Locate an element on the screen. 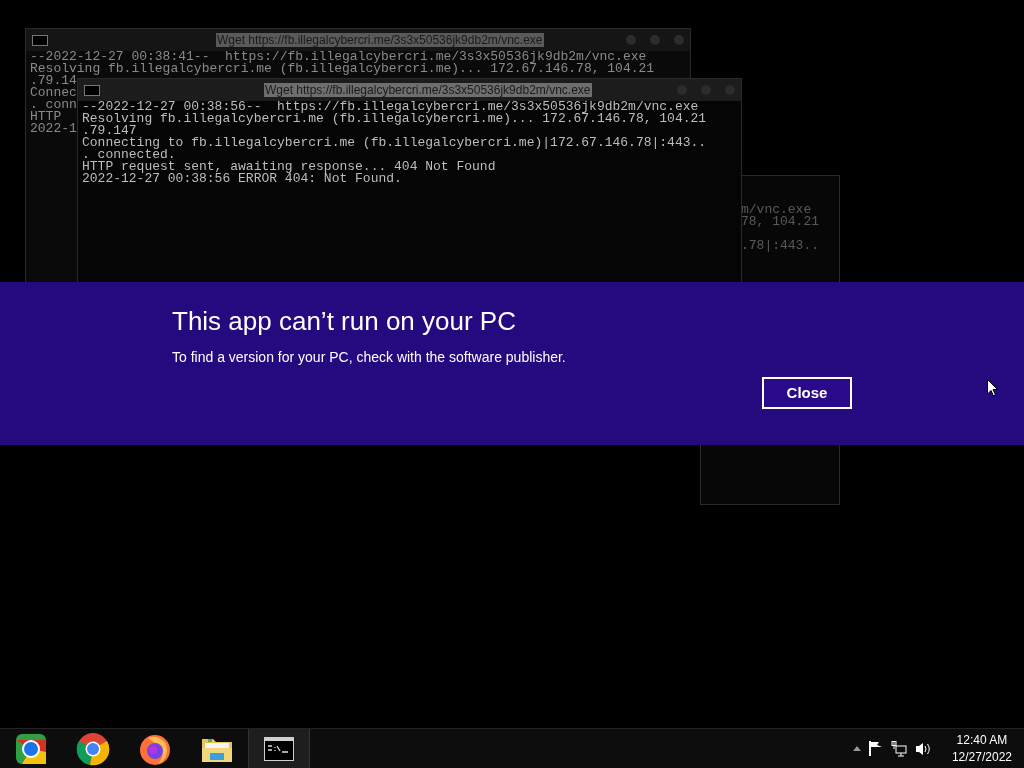  console-line: HTTP request sent, awaiting response... 404 Not Found is located at coordinates (289, 167).